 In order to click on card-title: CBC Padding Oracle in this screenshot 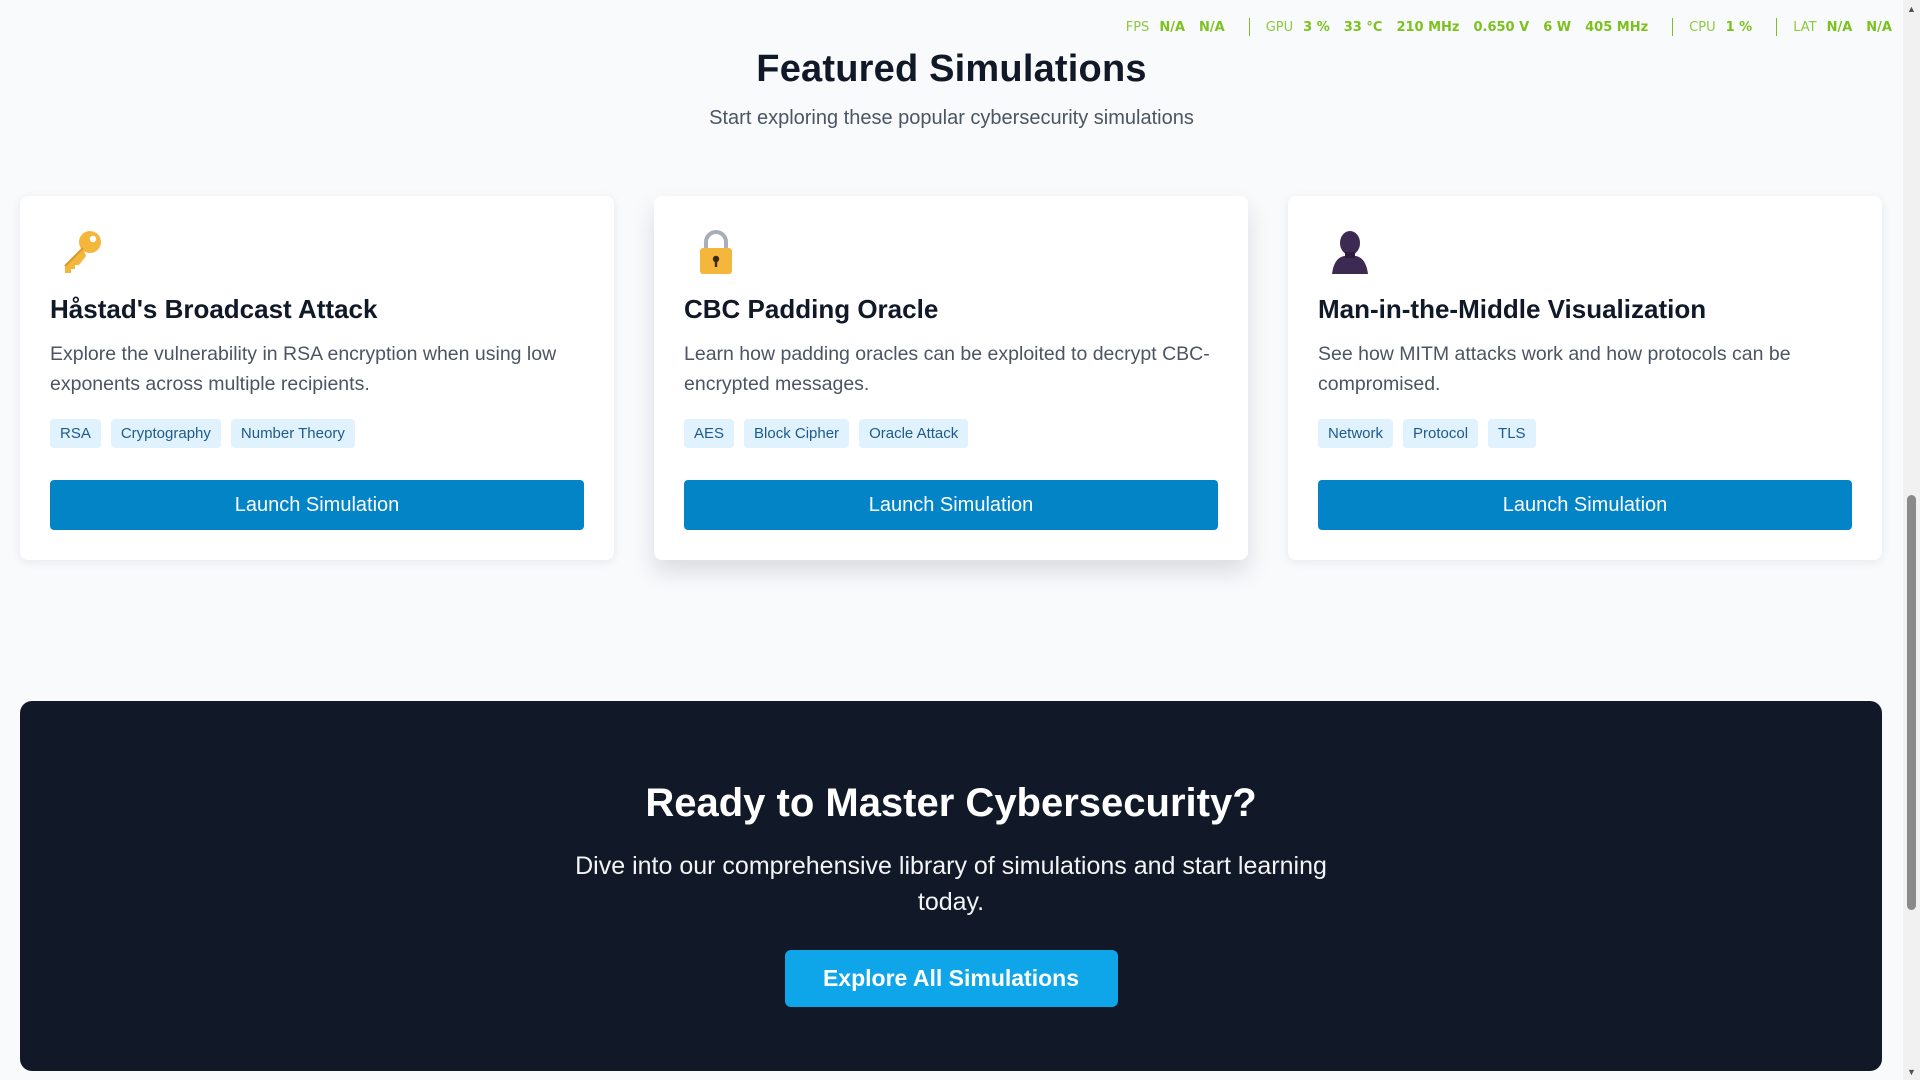, I will do `click(811, 309)`.